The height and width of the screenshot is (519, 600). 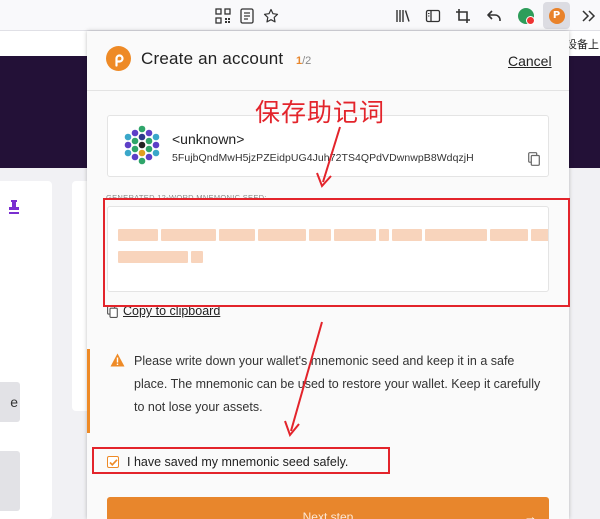 What do you see at coordinates (402, 15) in the screenshot?
I see `library-icon` at bounding box center [402, 15].